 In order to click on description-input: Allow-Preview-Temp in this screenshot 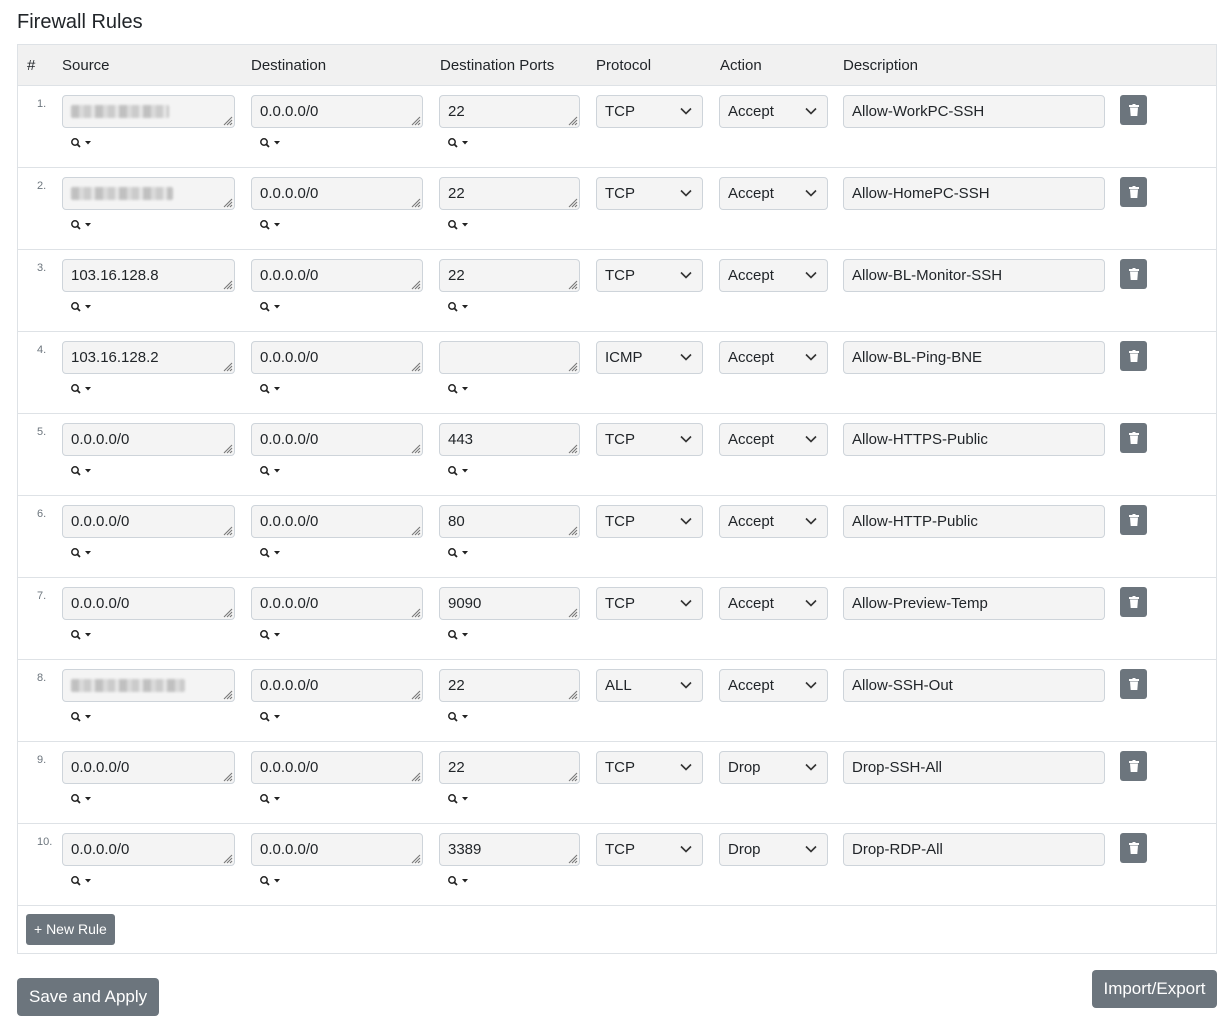, I will do `click(974, 603)`.